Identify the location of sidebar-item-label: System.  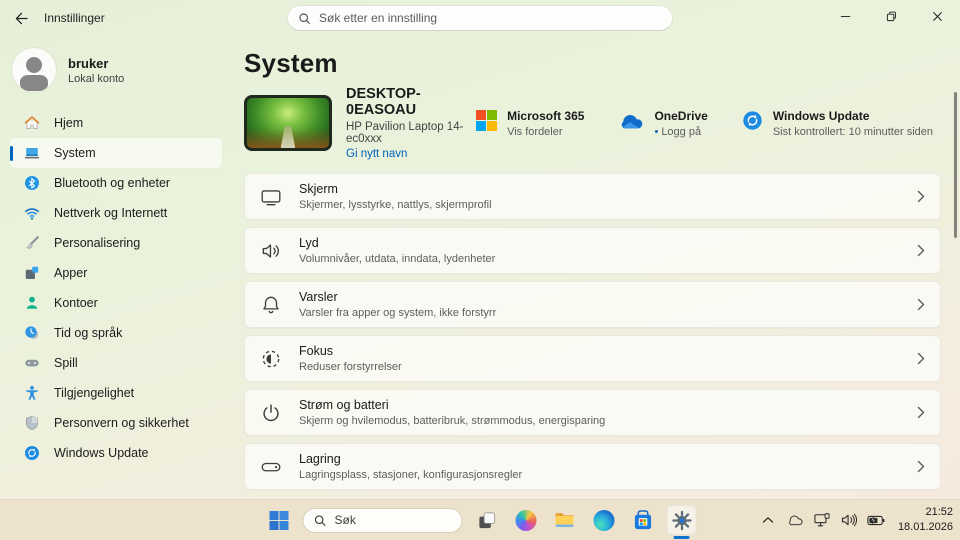
(75, 153).